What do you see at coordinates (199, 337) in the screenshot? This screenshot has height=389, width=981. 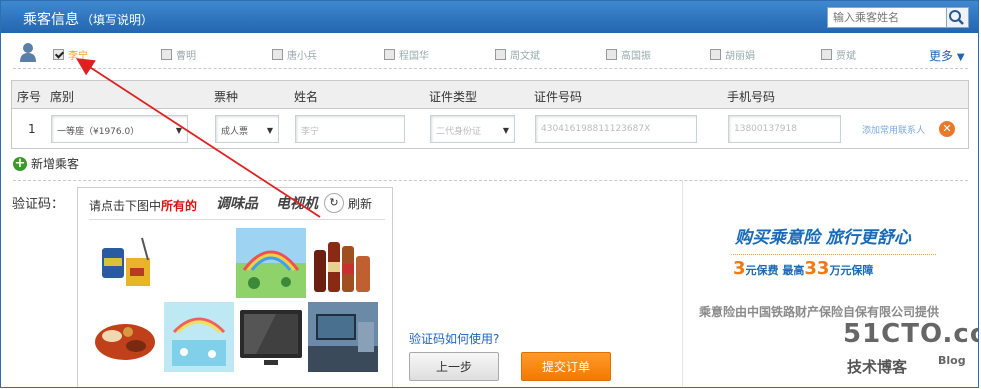 I see `captcha-image-cartoon-pool` at bounding box center [199, 337].